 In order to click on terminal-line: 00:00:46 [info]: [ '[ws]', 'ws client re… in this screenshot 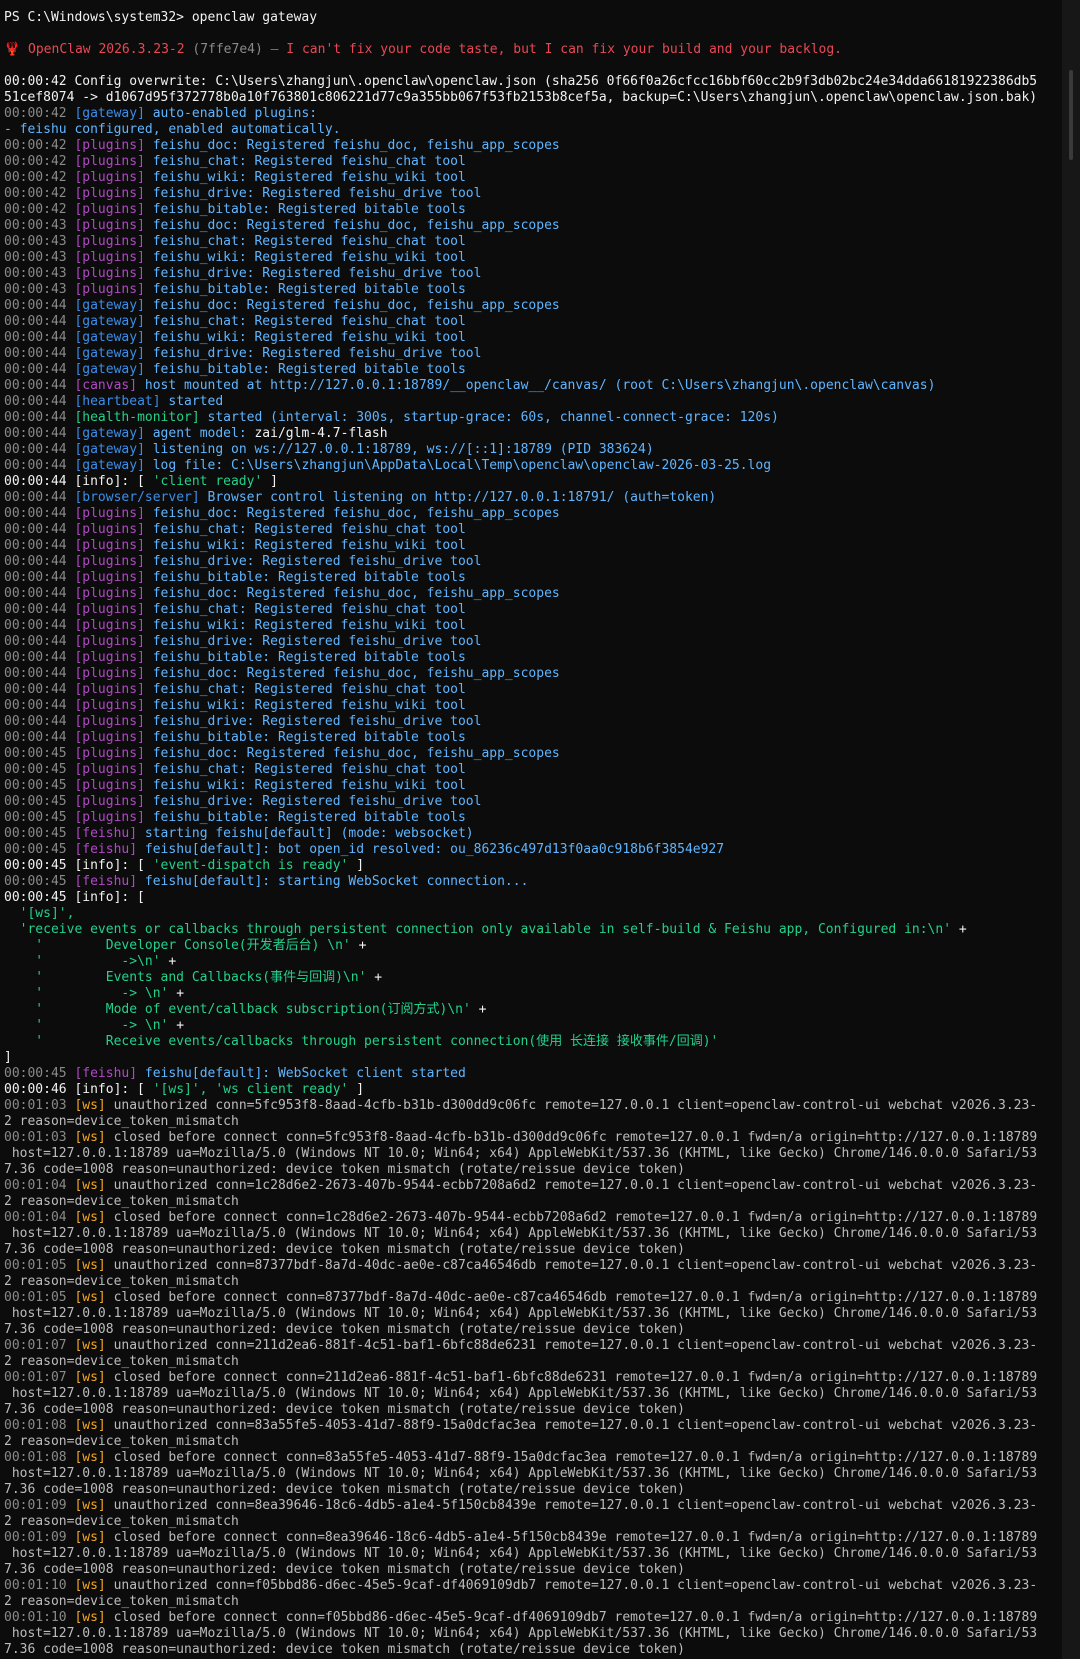, I will do `click(533, 1090)`.